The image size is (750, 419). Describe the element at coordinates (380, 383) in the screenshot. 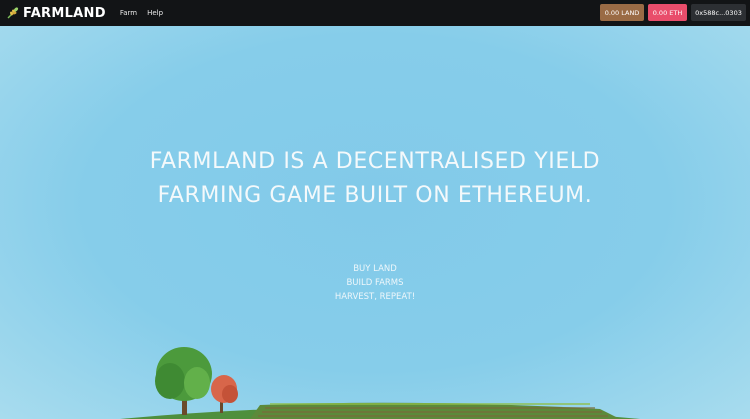

I see `farm-island-illustration` at that location.